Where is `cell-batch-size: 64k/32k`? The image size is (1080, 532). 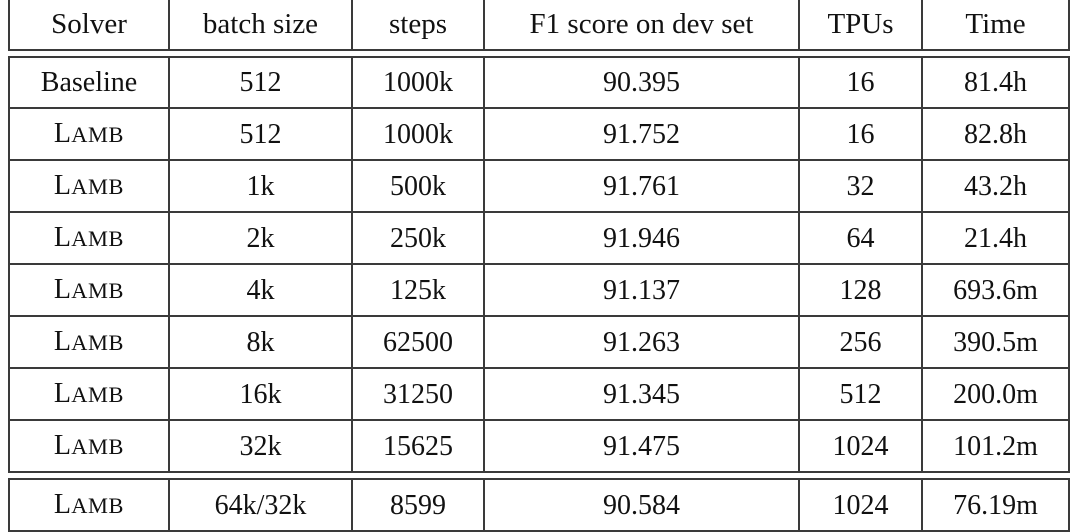
cell-batch-size: 64k/32k is located at coordinates (261, 505).